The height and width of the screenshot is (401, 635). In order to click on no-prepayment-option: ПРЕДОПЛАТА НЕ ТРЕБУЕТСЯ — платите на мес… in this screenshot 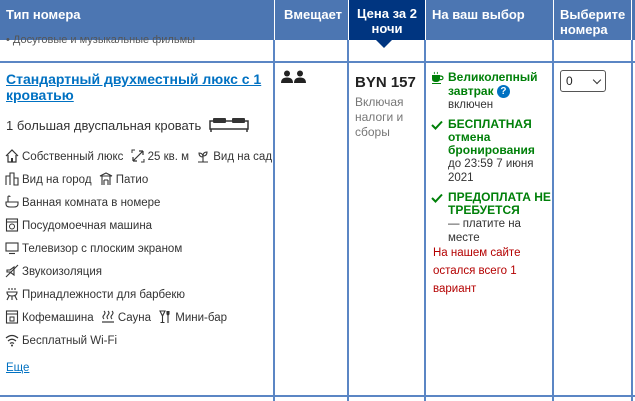, I will do `click(491, 218)`.